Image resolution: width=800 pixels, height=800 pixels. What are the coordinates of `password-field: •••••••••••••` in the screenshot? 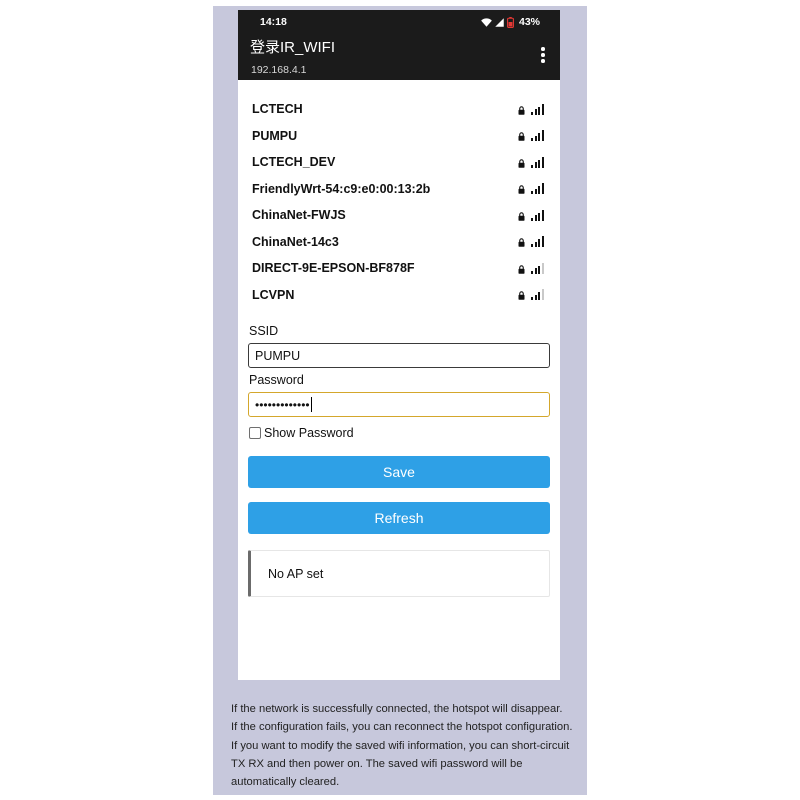 It's located at (399, 404).